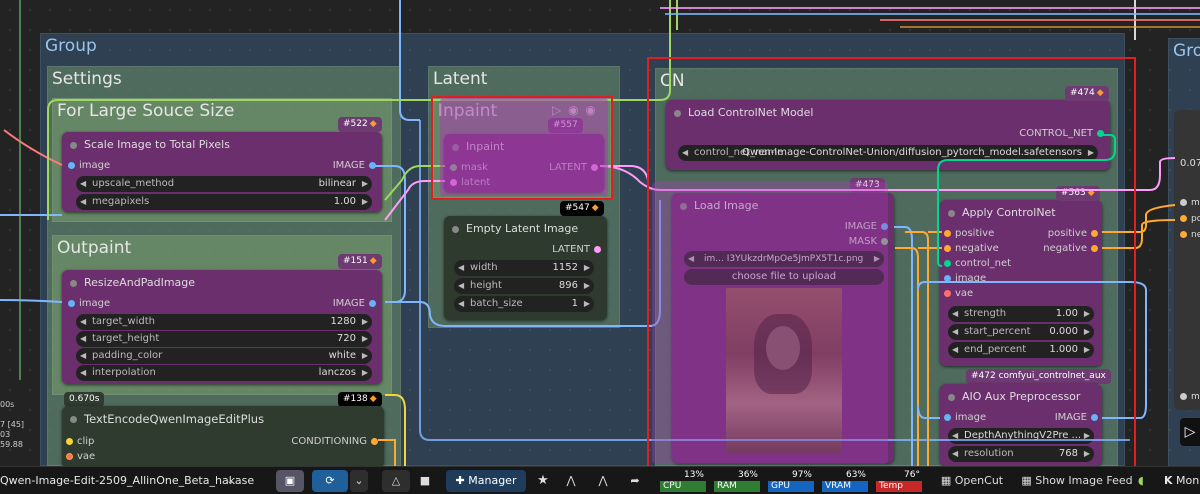  Describe the element at coordinates (737, 481) in the screenshot. I see `ram-meter: 36% RAM` at that location.